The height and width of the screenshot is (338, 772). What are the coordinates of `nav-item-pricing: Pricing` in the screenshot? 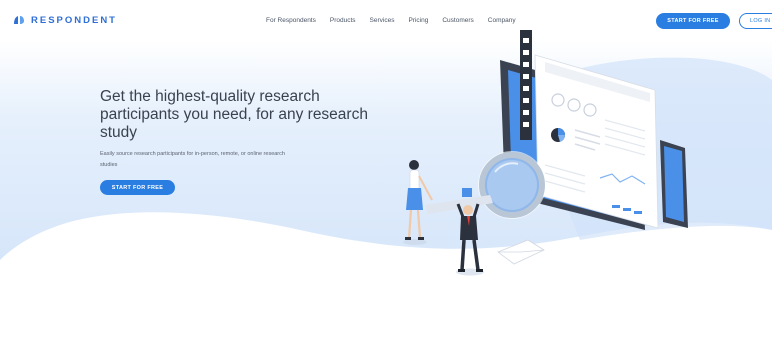 It's located at (418, 20).